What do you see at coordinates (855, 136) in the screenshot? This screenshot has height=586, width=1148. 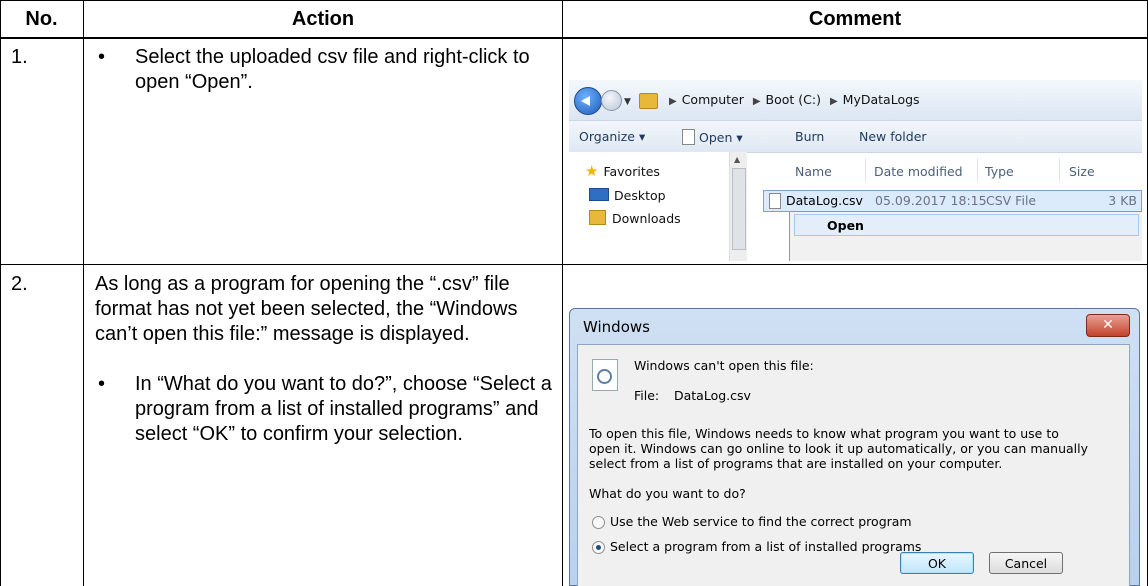 I see `explorer-toolbar: Organize ▾ Open ▾ Burn New folder` at bounding box center [855, 136].